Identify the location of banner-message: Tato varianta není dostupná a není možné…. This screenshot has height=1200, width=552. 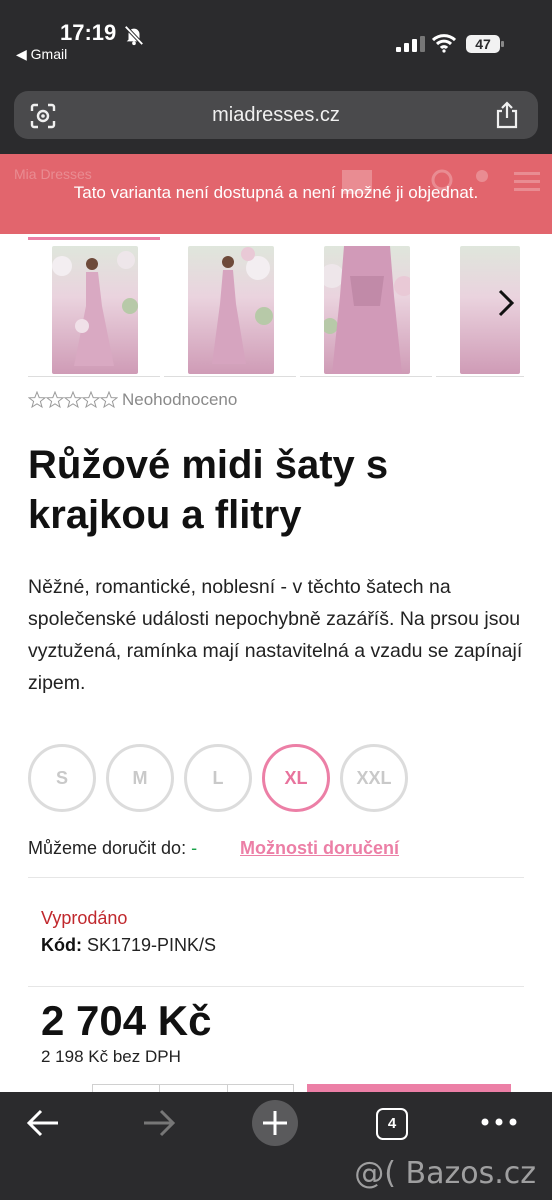
(276, 192).